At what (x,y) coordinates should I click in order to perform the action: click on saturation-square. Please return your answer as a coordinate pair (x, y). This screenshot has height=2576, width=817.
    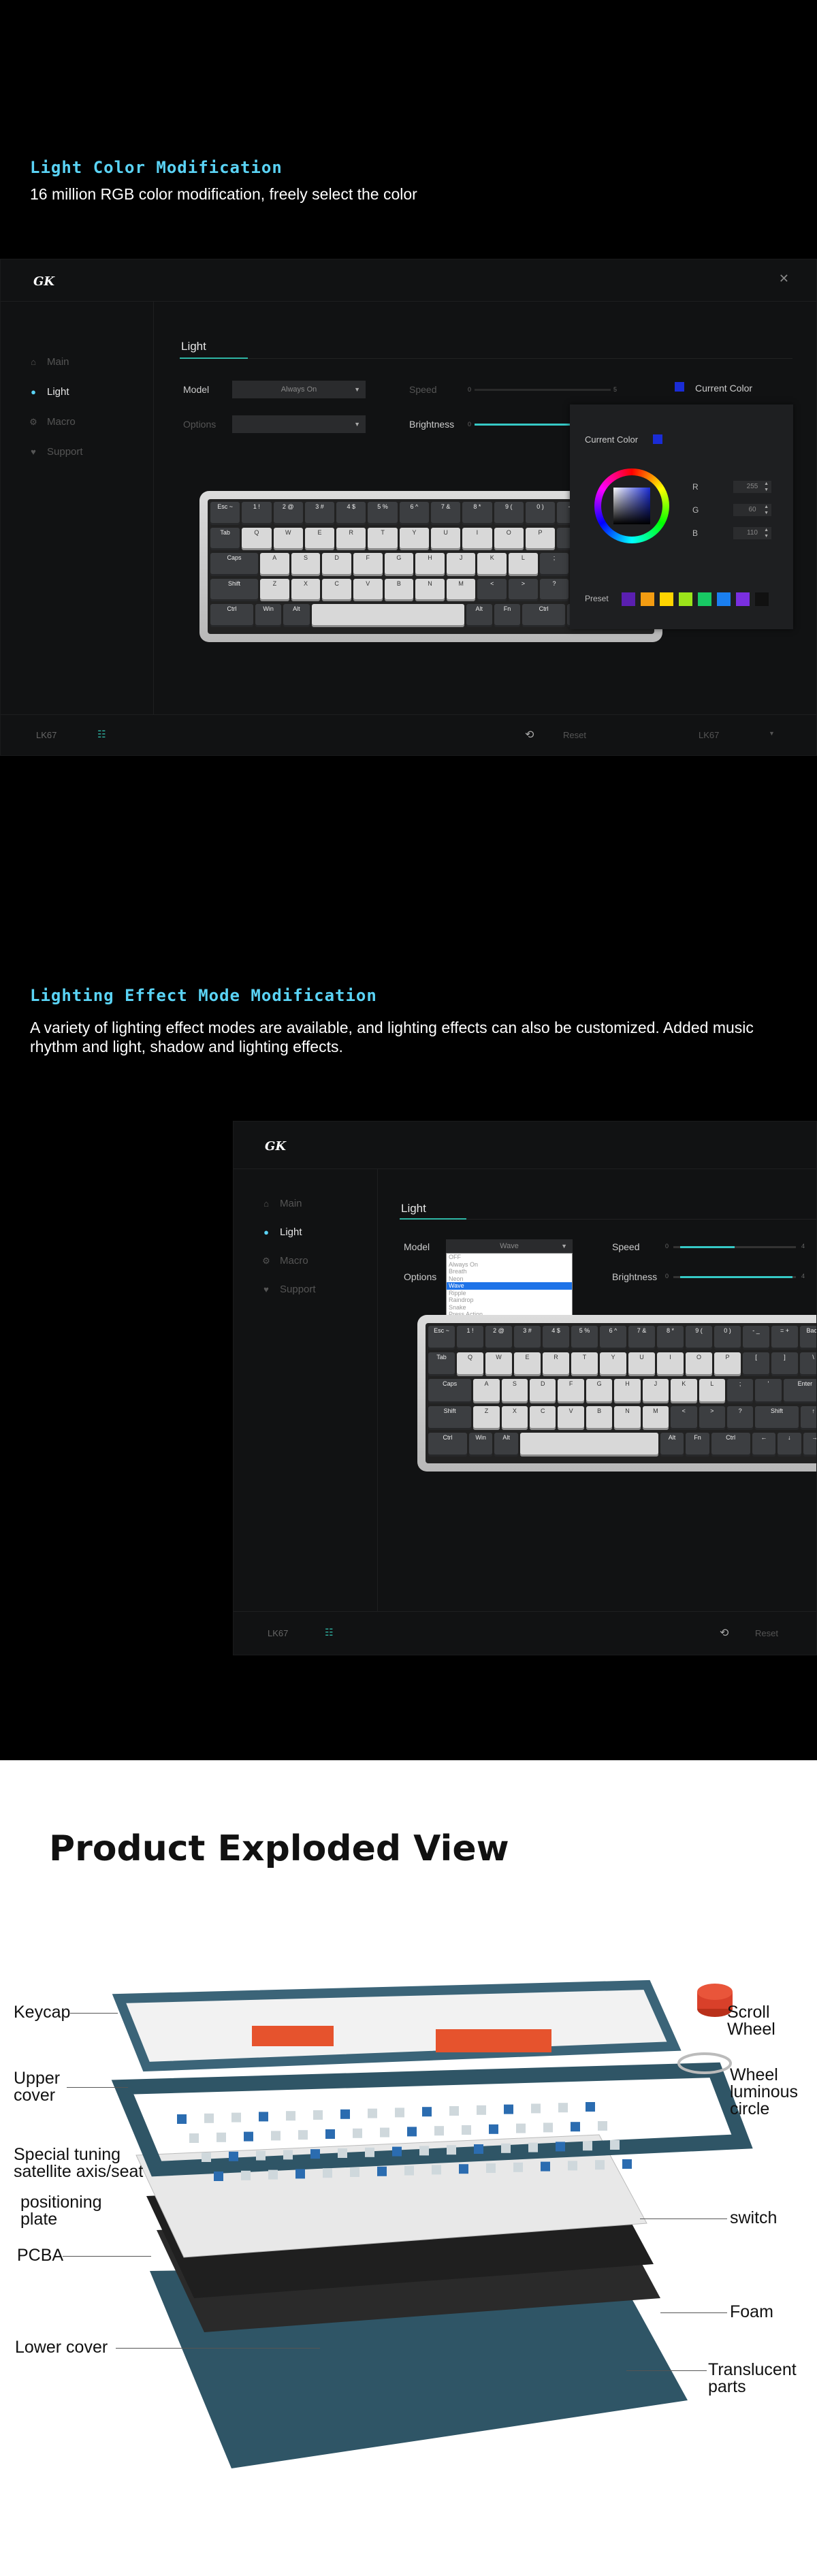
    Looking at the image, I should click on (631, 506).